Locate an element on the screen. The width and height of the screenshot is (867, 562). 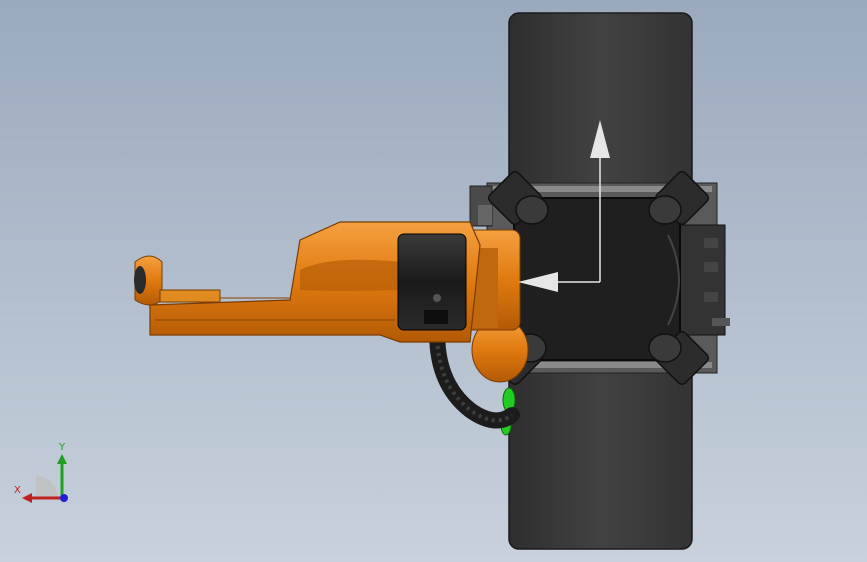
x-axis-label: X is located at coordinates (17, 490).